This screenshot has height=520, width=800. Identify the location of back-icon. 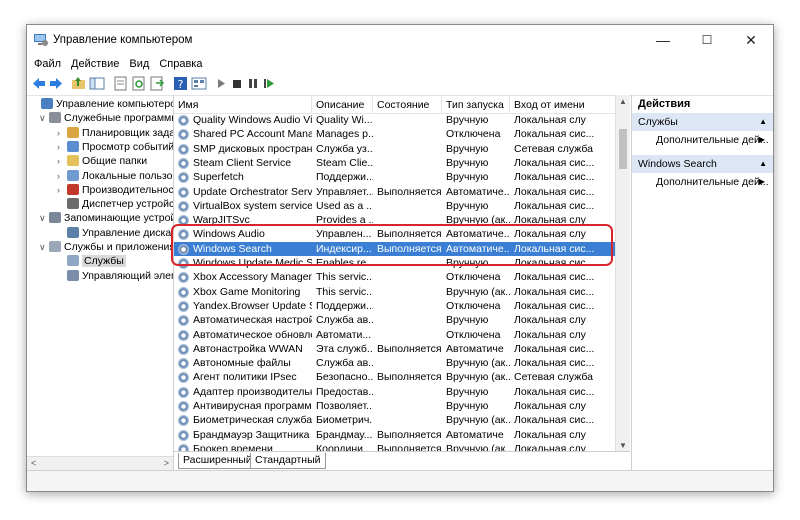
(39, 83).